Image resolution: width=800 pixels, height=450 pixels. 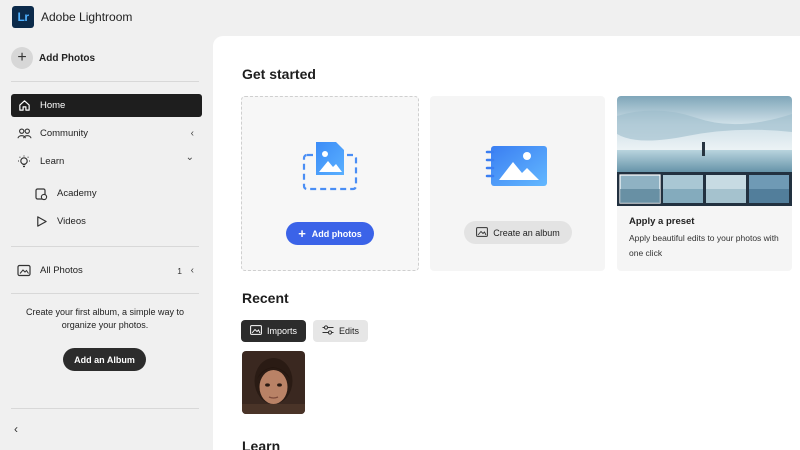 I want to click on preset-title: Apply a preset, so click(x=662, y=221).